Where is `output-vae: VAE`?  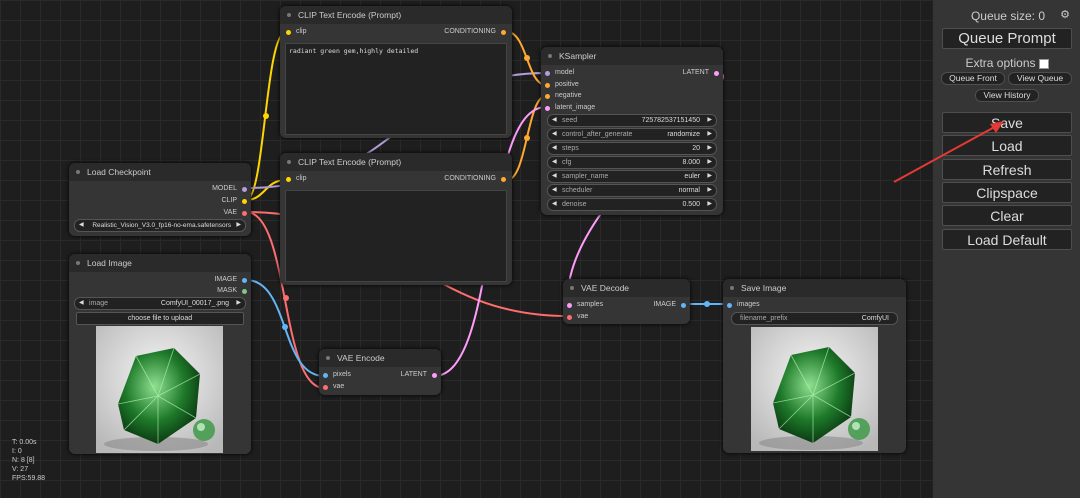 output-vae: VAE is located at coordinates (237, 213).